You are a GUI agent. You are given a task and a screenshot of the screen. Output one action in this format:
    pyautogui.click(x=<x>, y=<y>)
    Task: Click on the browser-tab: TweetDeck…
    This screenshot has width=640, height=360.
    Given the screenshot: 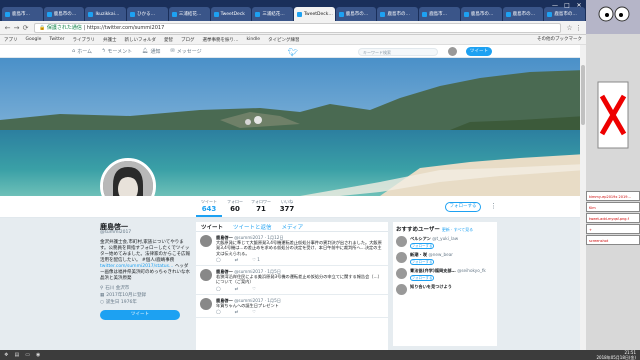 What is the action you would take?
    pyautogui.click(x=314, y=14)
    